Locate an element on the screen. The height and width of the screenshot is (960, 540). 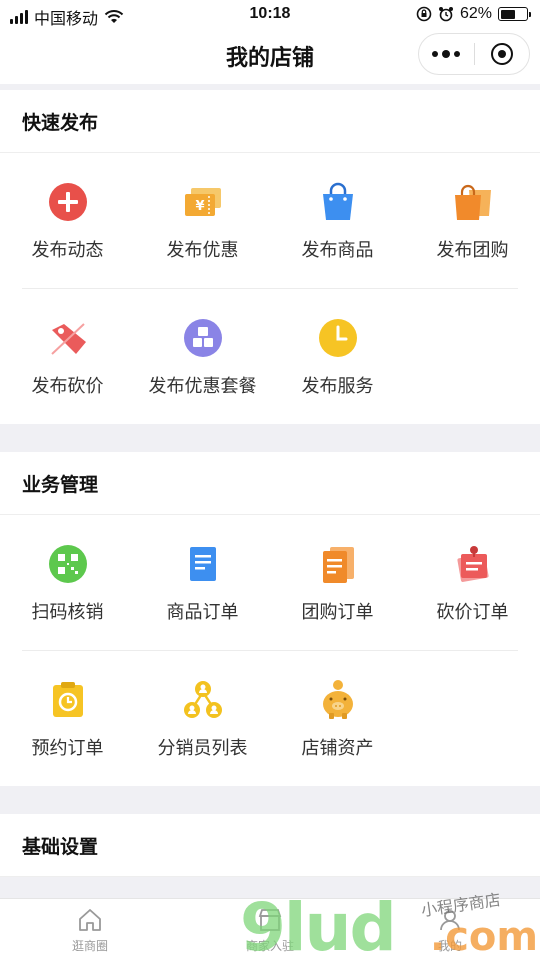
close-icon is located at coordinates (501, 54).